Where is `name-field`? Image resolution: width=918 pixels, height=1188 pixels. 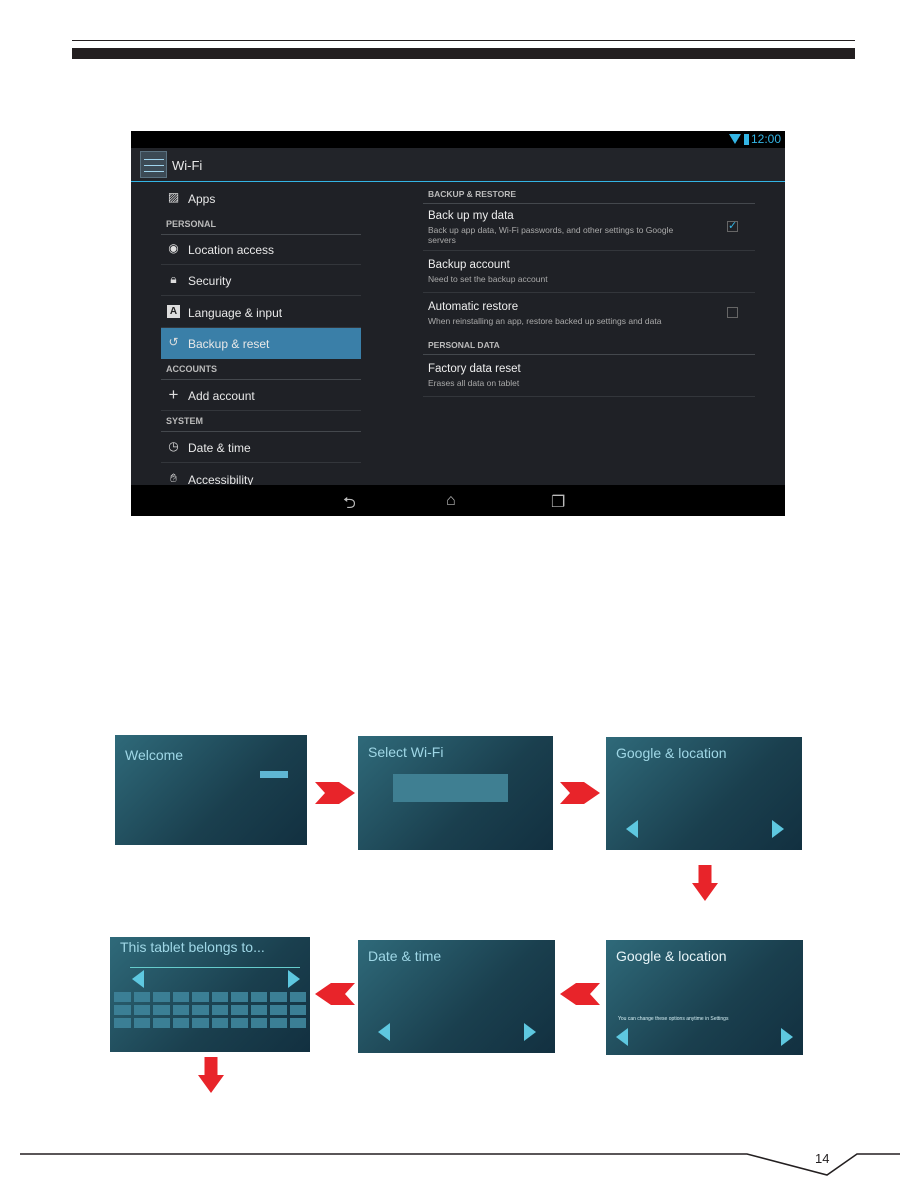
name-field is located at coordinates (215, 967).